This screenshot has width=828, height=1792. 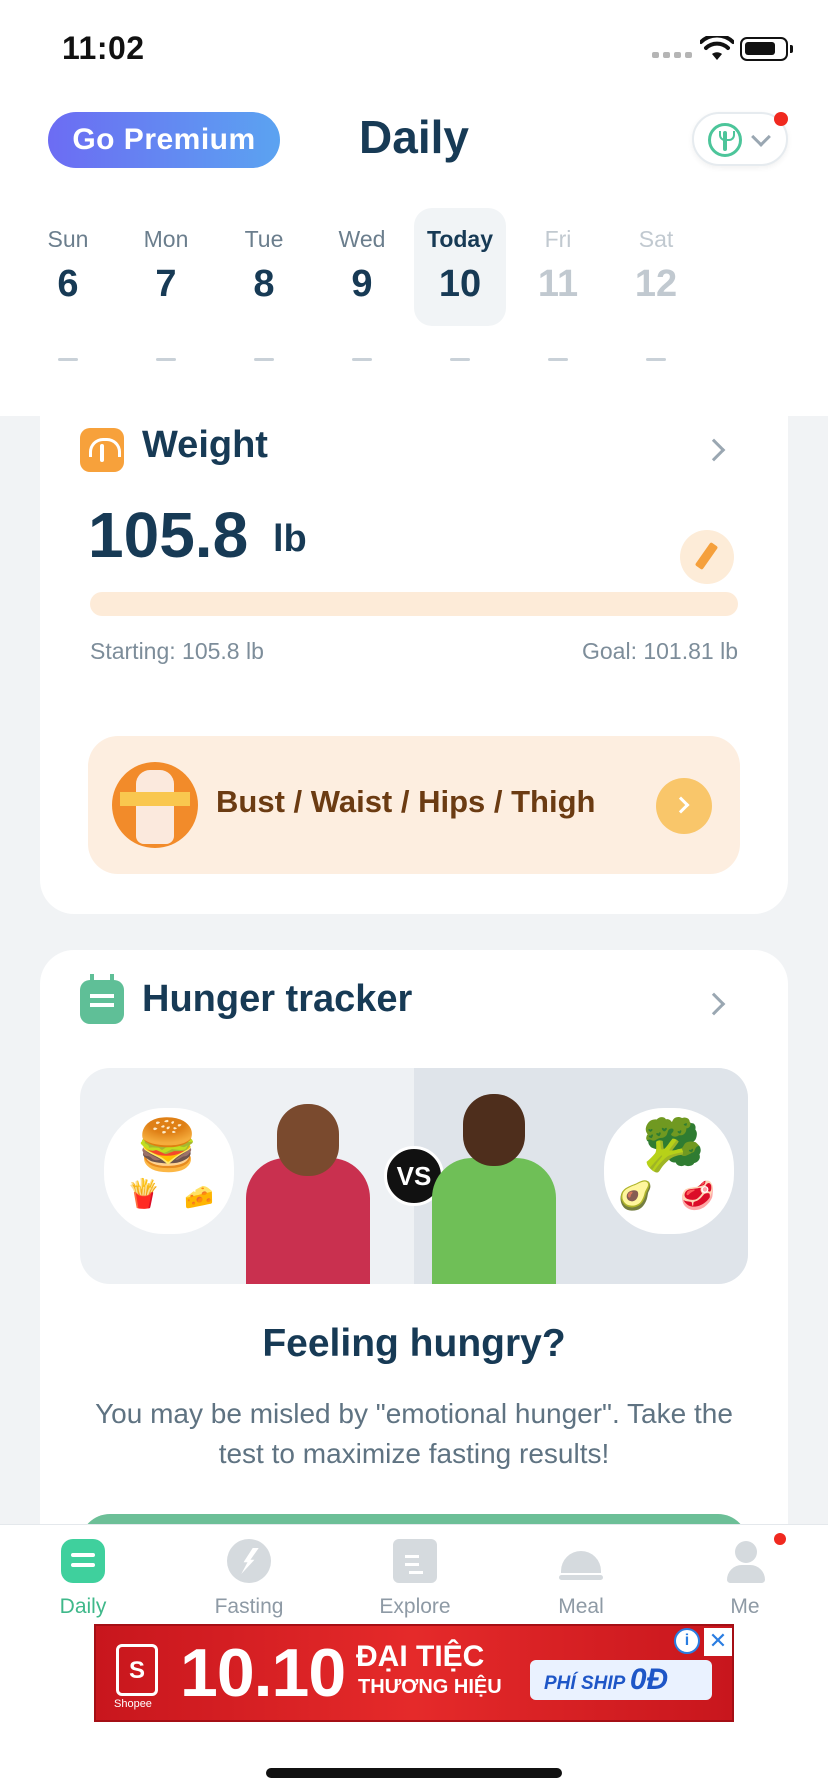 What do you see at coordinates (460, 239) in the screenshot?
I see `day-name: Today` at bounding box center [460, 239].